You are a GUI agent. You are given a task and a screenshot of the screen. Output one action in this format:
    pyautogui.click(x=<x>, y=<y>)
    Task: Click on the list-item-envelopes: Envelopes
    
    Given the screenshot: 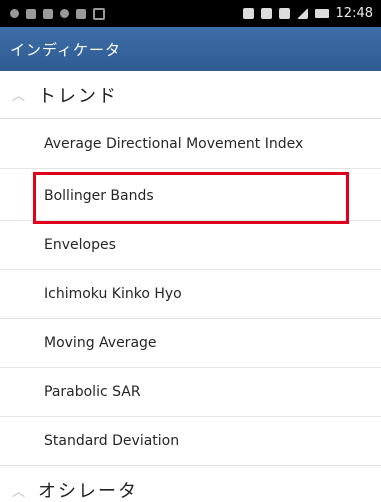 What is the action you would take?
    pyautogui.click(x=190, y=245)
    